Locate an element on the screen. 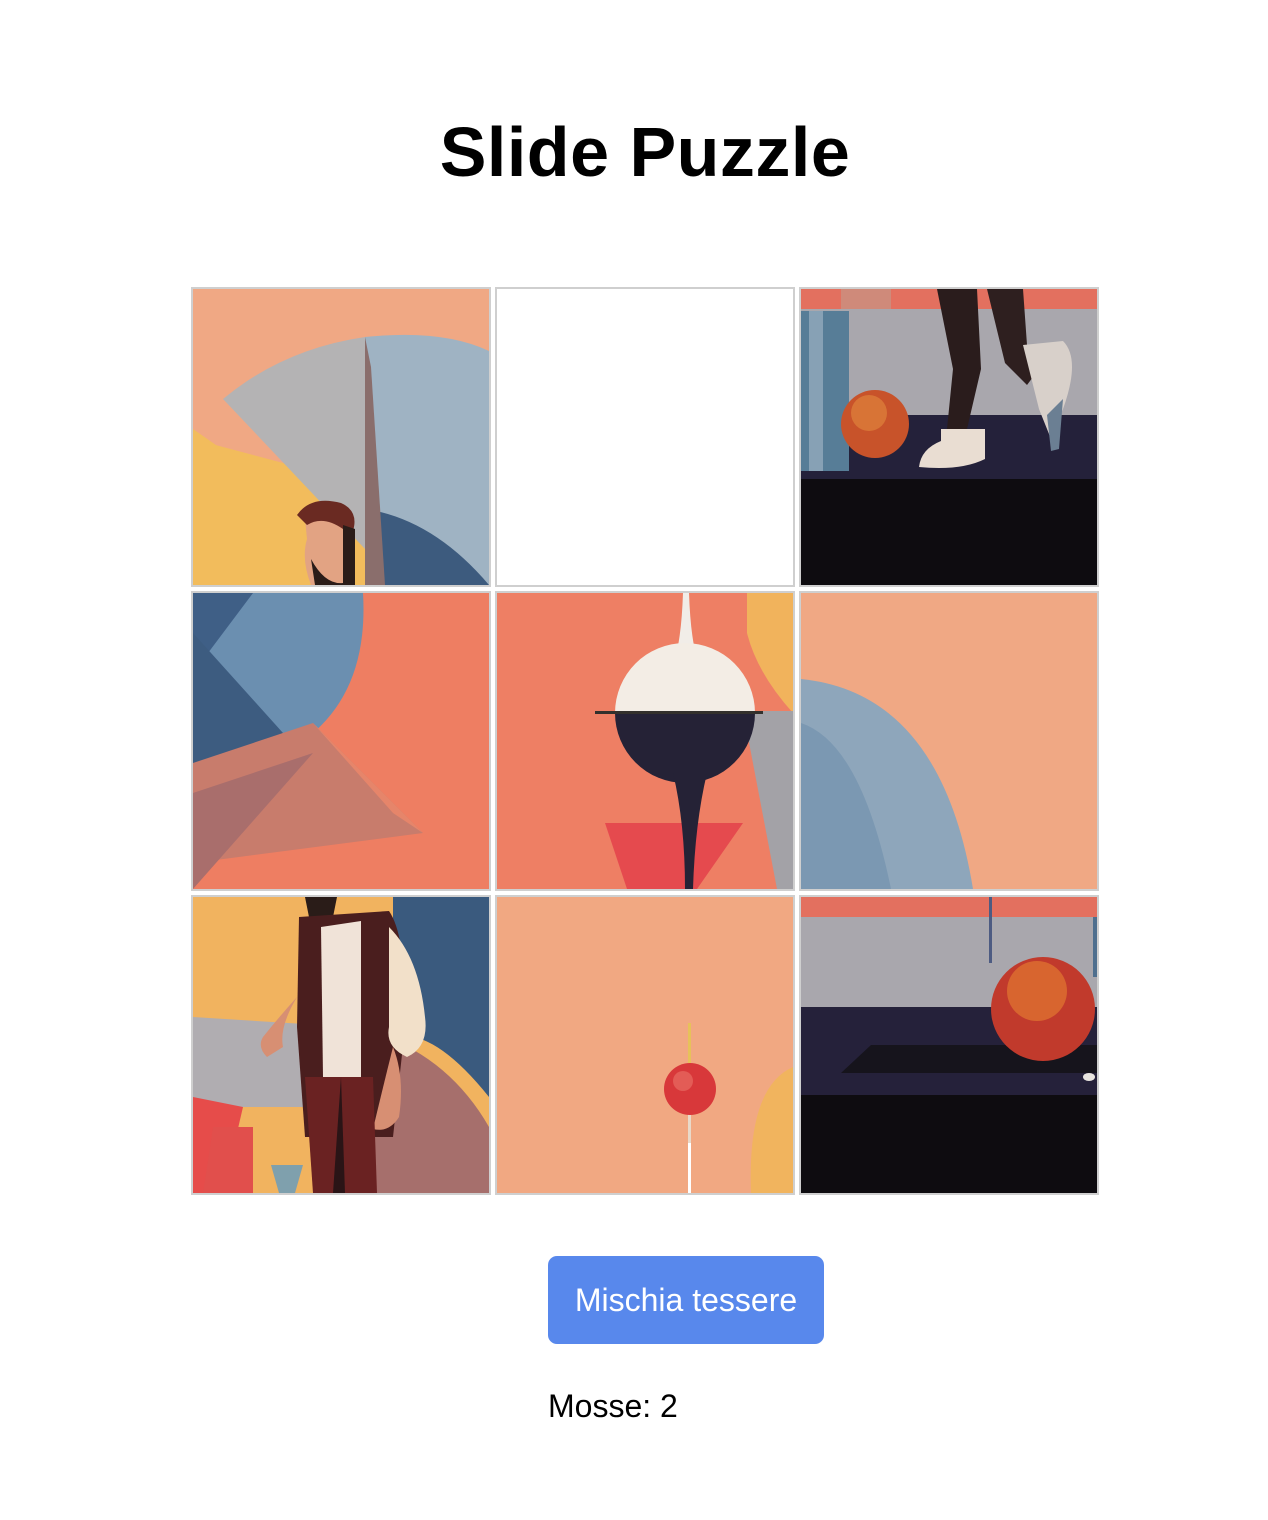  moves-counter: Mosse: 2 is located at coordinates (613, 1406).